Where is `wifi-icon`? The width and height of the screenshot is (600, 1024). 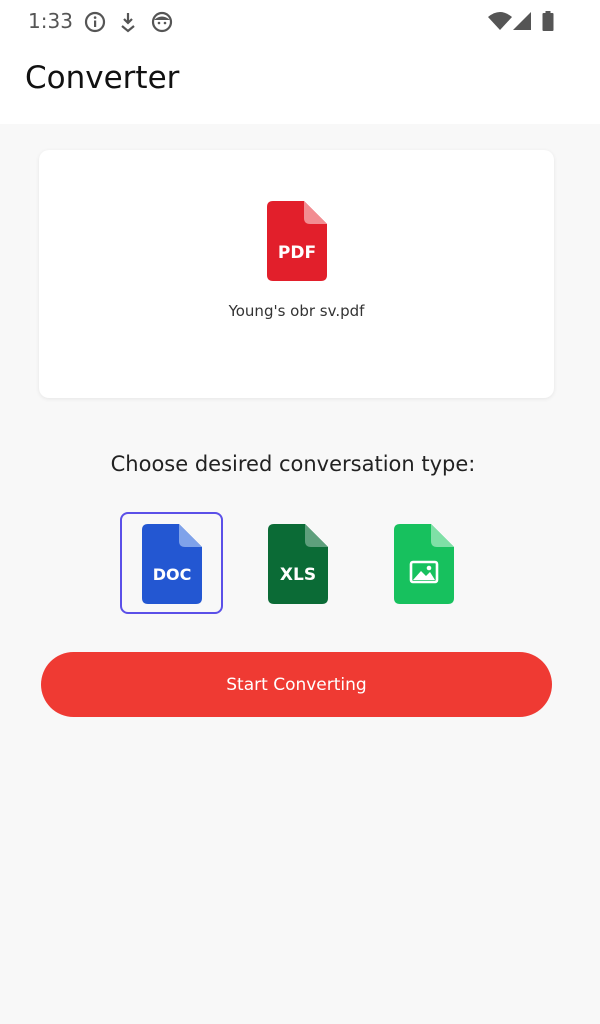 wifi-icon is located at coordinates (500, 21).